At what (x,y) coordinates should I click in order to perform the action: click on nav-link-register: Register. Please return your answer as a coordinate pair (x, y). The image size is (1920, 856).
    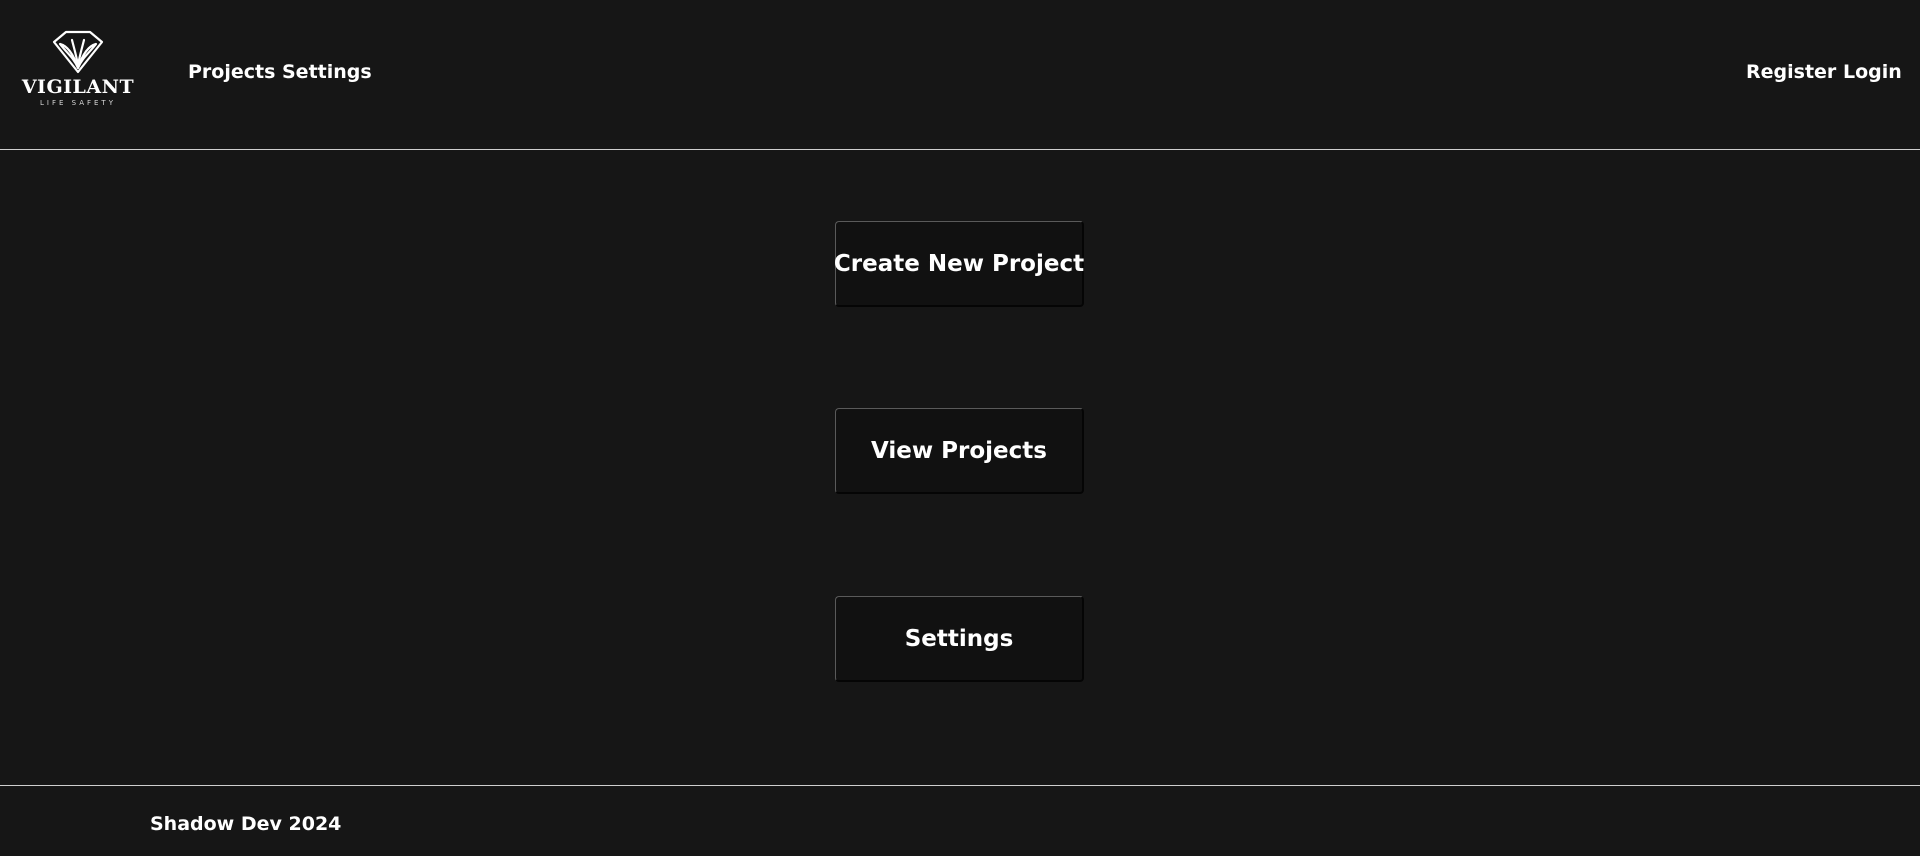
    Looking at the image, I should click on (1791, 72).